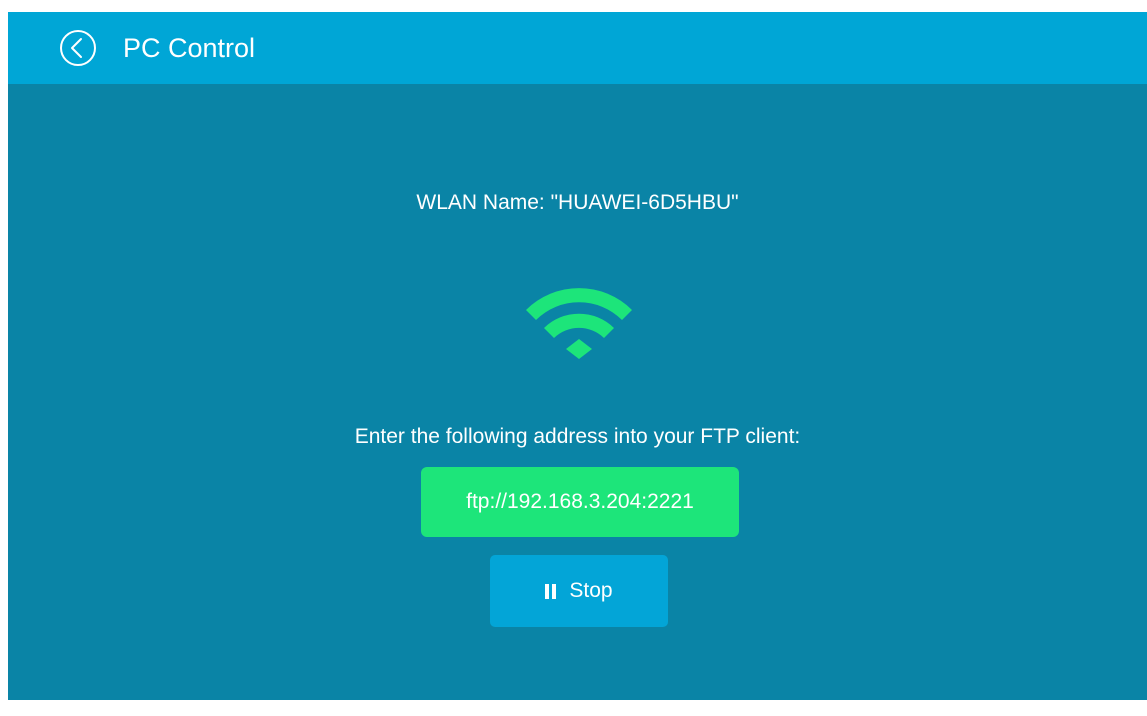  I want to click on page-title: PC Control, so click(189, 48).